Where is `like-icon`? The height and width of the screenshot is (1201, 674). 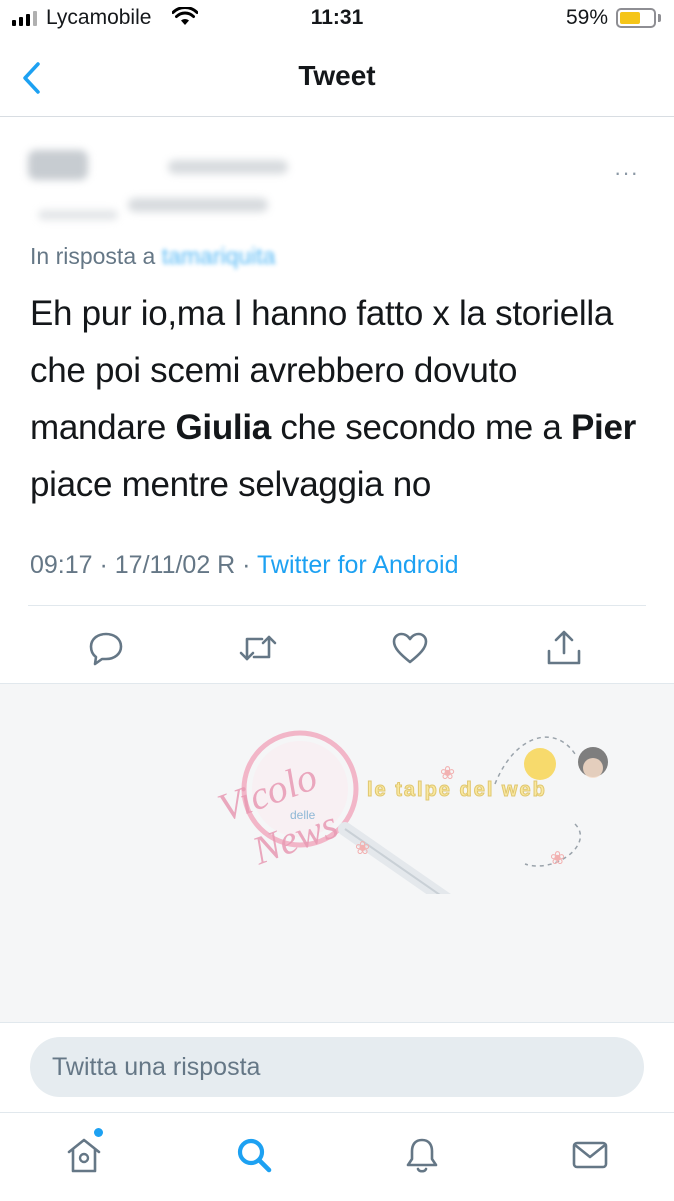 like-icon is located at coordinates (410, 648).